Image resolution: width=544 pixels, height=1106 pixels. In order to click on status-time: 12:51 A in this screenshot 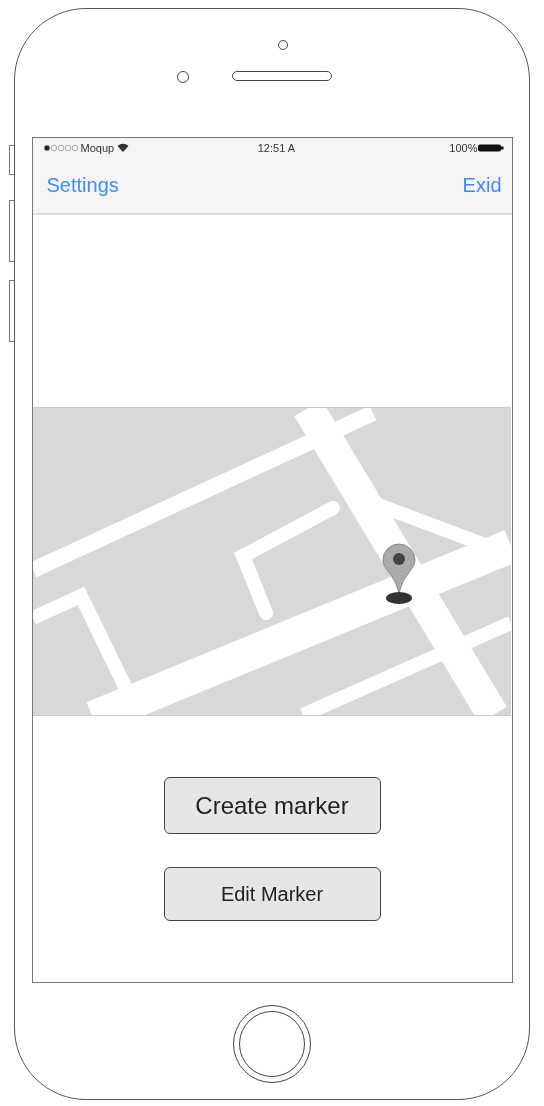, I will do `click(276, 148)`.